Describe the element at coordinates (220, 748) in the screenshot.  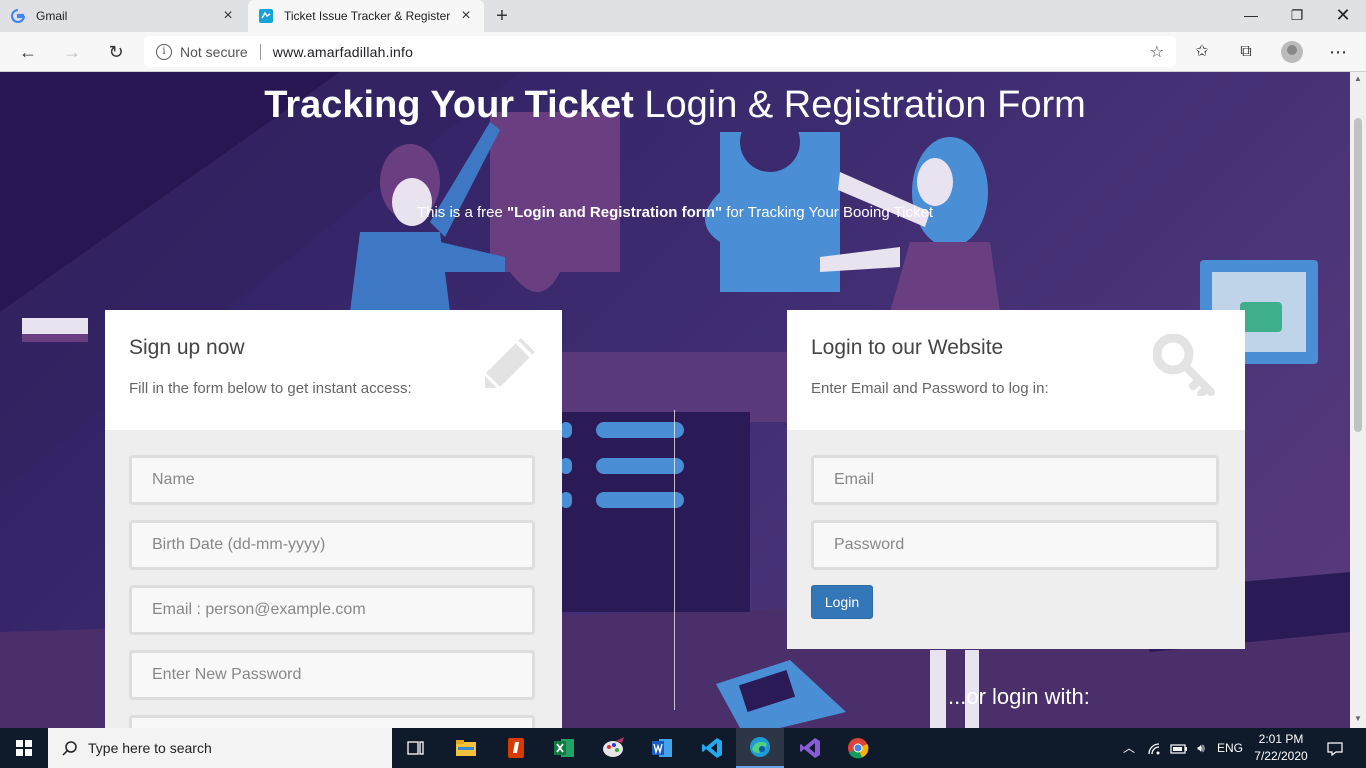
I see `taskbar-search: Type here to search` at that location.